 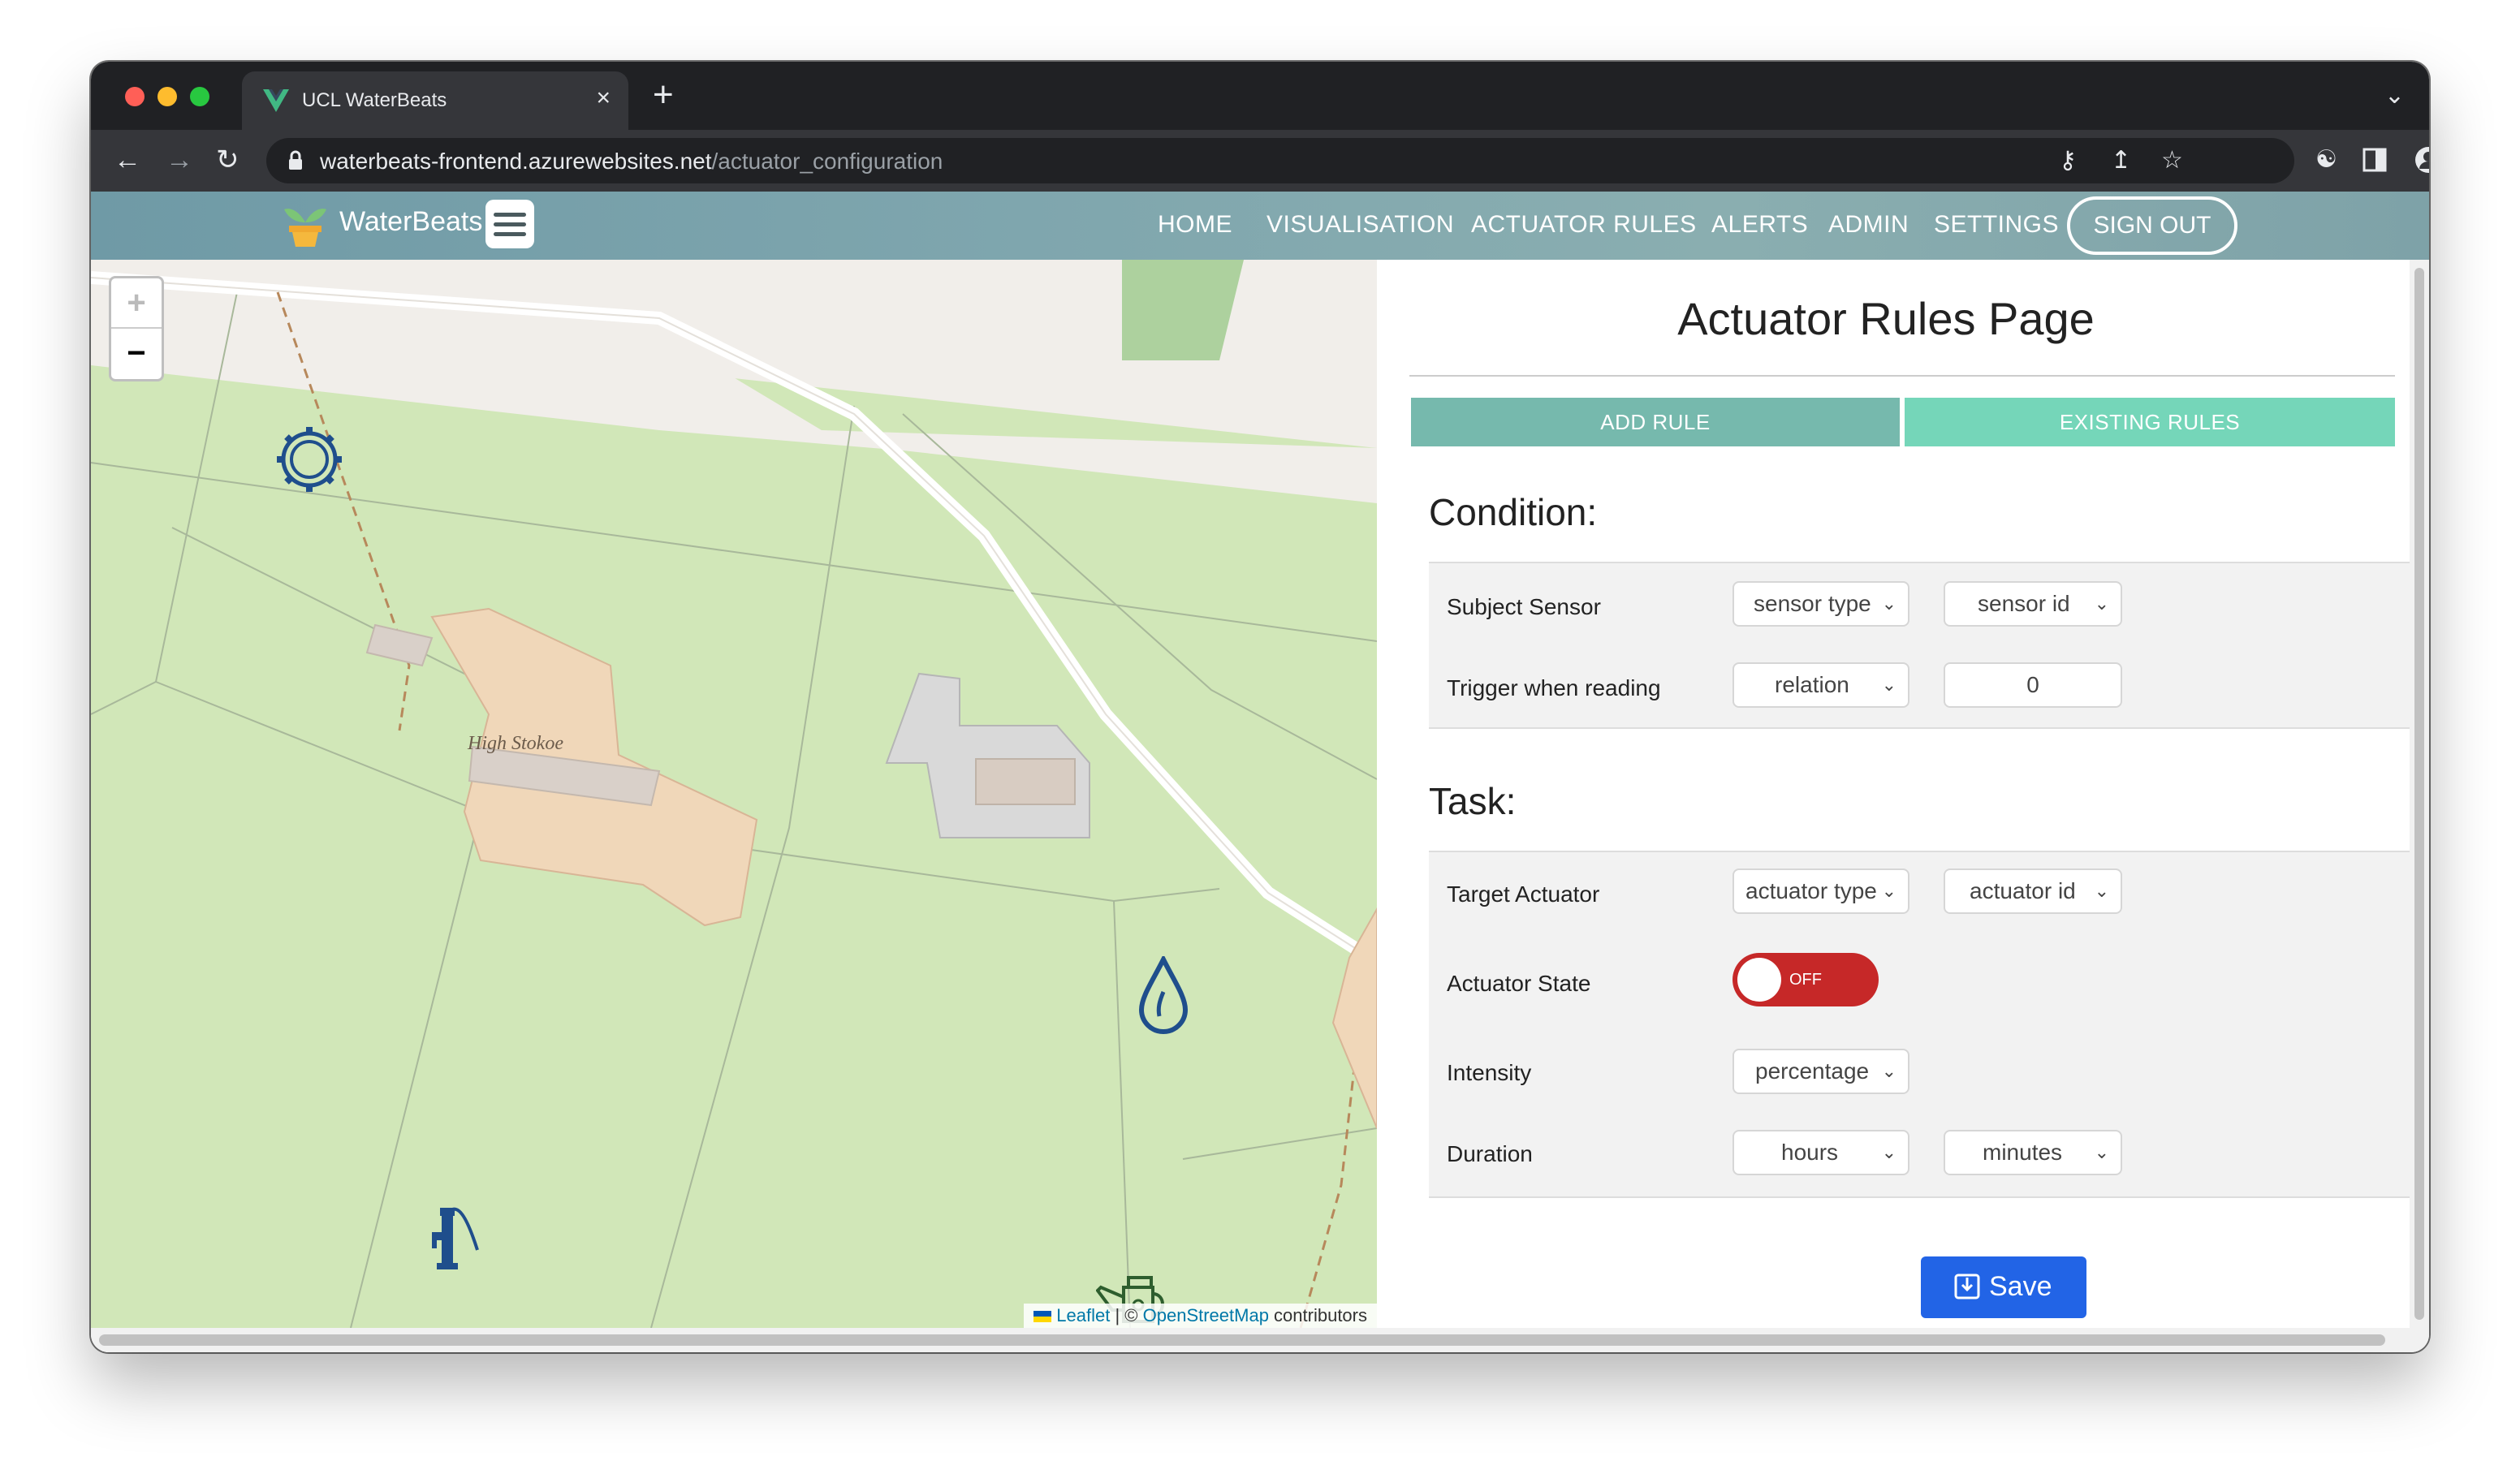 What do you see at coordinates (1083, 1315) in the screenshot?
I see `leaflet-link: Leaflet` at bounding box center [1083, 1315].